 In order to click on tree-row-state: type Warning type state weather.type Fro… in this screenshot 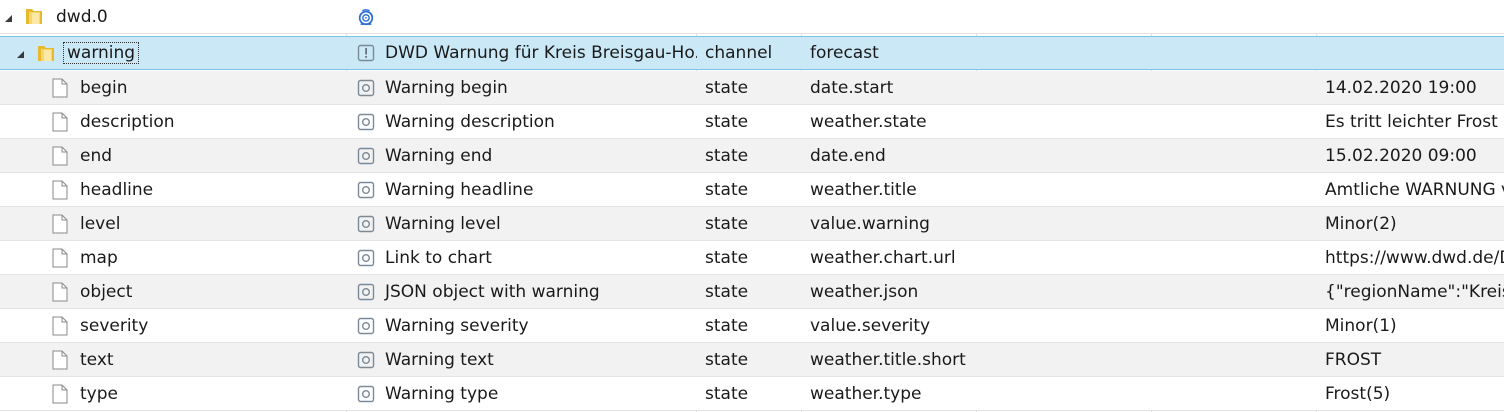, I will do `click(752, 394)`.